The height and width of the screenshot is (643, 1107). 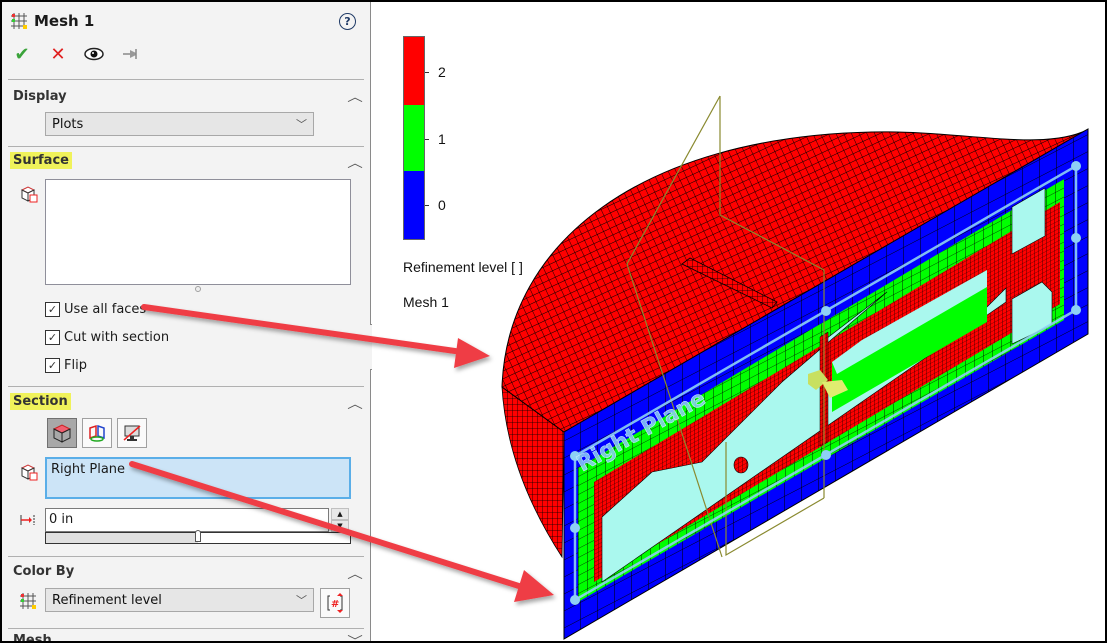 I want to click on section-section-title: Section, so click(x=40, y=401).